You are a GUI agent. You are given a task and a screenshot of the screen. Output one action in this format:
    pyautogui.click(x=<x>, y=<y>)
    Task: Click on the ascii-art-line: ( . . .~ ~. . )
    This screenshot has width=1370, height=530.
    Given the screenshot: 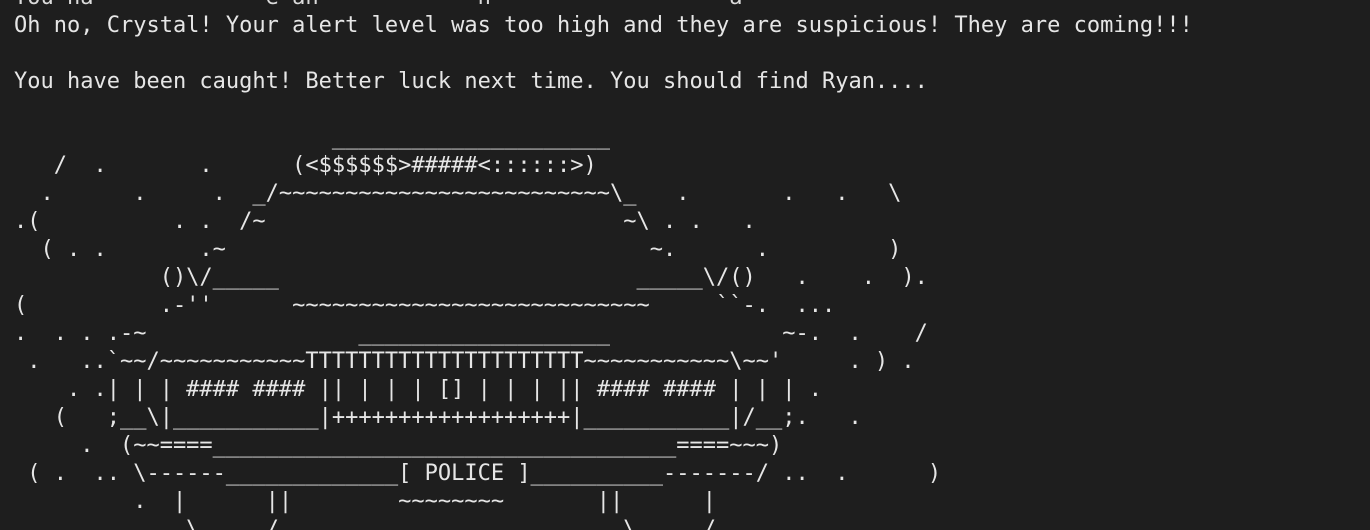 What is the action you would take?
    pyautogui.click(x=458, y=249)
    